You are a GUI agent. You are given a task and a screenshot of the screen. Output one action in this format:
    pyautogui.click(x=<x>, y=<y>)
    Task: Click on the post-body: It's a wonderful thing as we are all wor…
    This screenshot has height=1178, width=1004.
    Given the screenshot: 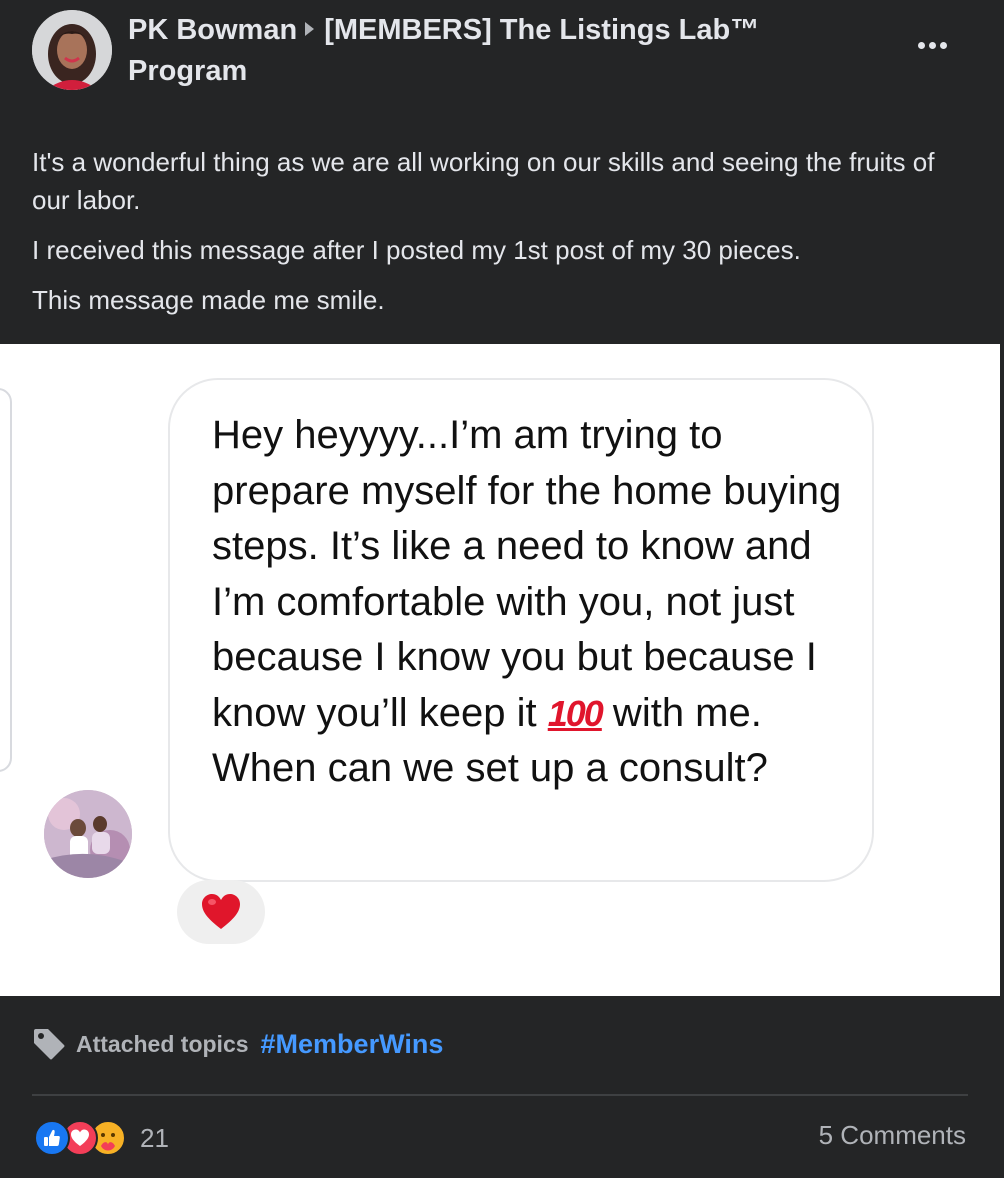 What is the action you would take?
    pyautogui.click(x=497, y=237)
    